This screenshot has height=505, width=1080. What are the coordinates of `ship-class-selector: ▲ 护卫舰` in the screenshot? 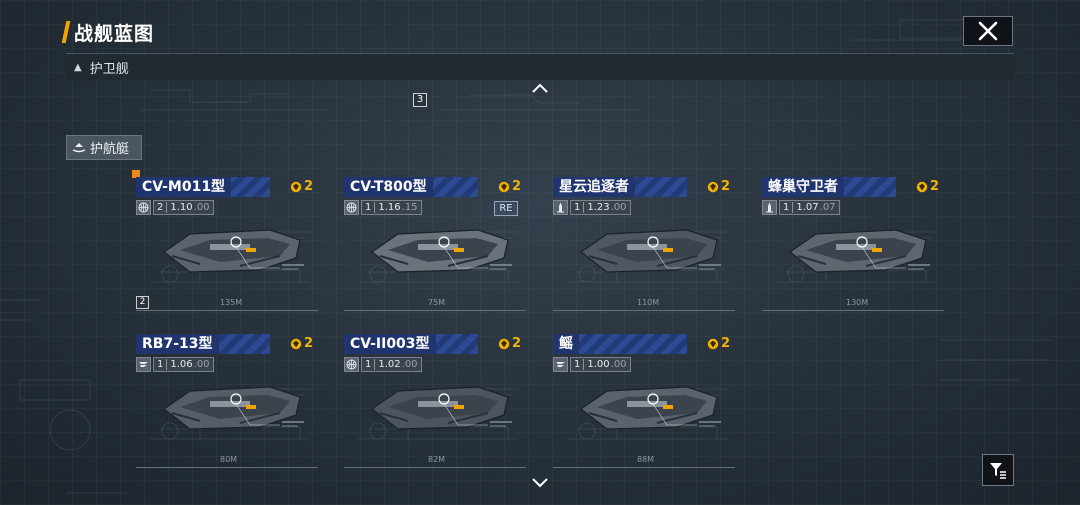 It's located at (540, 66).